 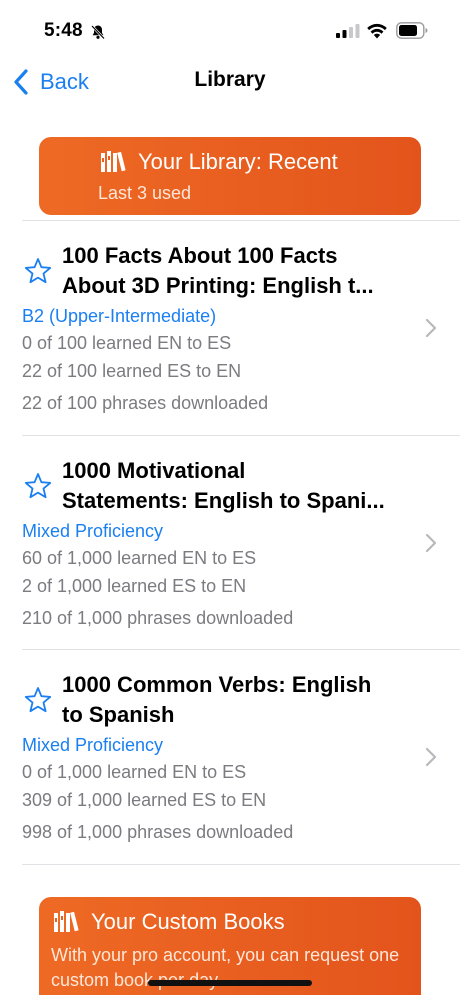 What do you see at coordinates (217, 684) in the screenshot?
I see `book-title-line-1: 1000 Common Verbs: English` at bounding box center [217, 684].